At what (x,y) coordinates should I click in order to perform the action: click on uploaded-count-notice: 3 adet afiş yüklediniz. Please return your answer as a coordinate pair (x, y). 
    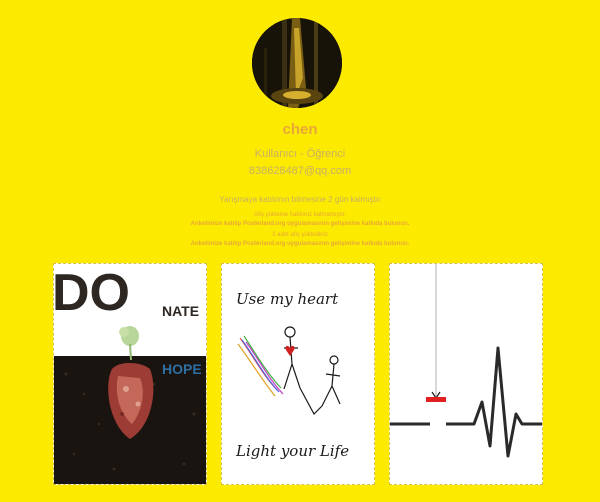
    Looking at the image, I should click on (300, 235).